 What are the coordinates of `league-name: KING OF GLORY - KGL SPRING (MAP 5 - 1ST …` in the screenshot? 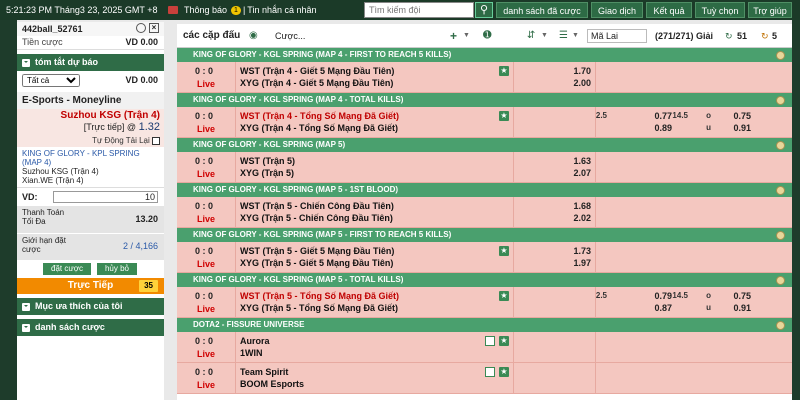 It's located at (296, 189).